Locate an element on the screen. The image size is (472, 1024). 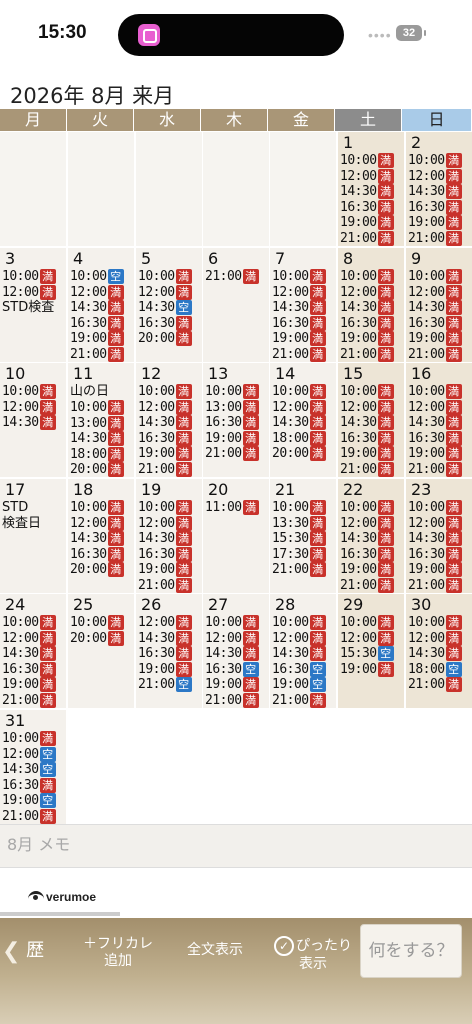
day-cell: 13 10:00 満 13:00 満 16:30 満 19:00 満 21:00 満 is located at coordinates (236, 420).